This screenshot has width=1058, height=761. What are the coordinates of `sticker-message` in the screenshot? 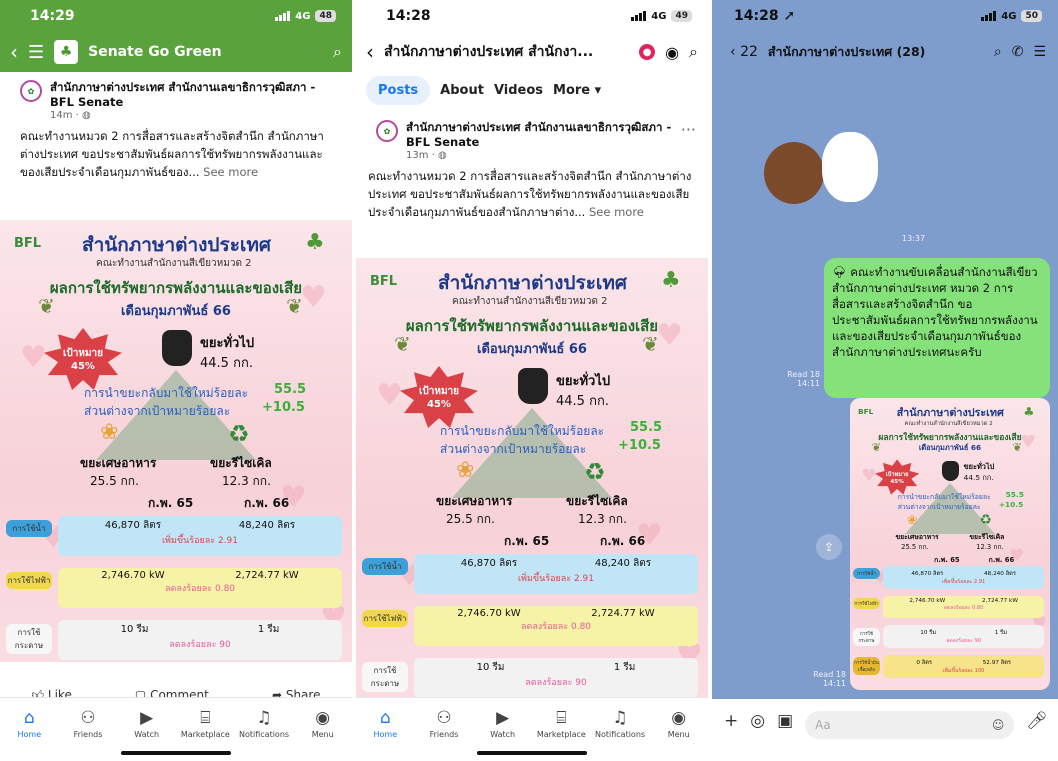 It's located at (829, 174).